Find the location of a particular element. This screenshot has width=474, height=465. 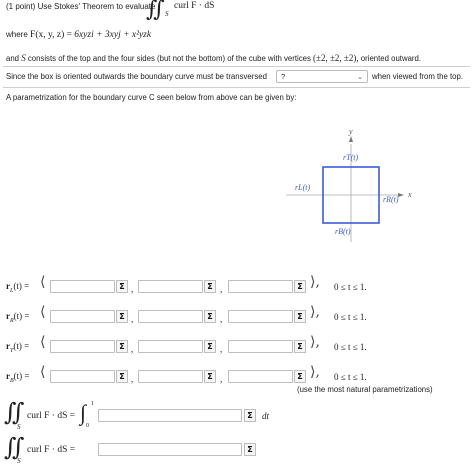

integral-subscript: S is located at coordinates (19, 427).